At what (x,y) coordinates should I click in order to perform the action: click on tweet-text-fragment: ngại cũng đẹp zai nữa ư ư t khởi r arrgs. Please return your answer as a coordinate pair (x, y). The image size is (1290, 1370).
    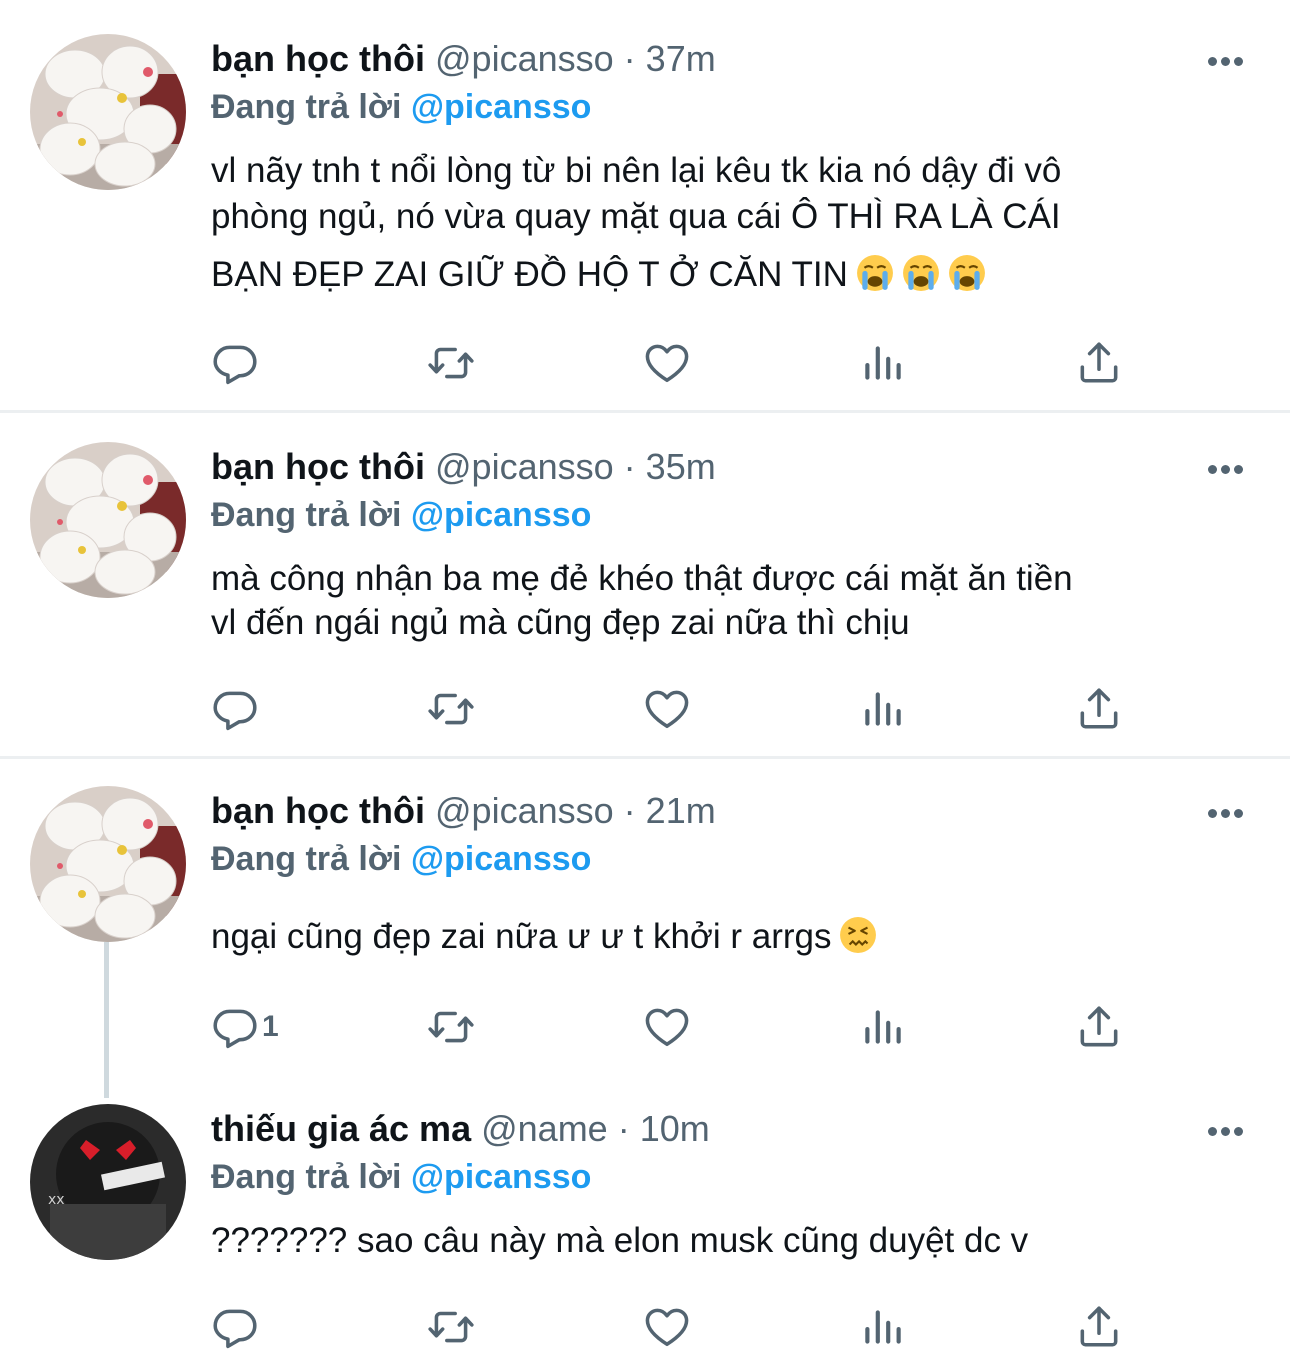
    Looking at the image, I should click on (521, 936).